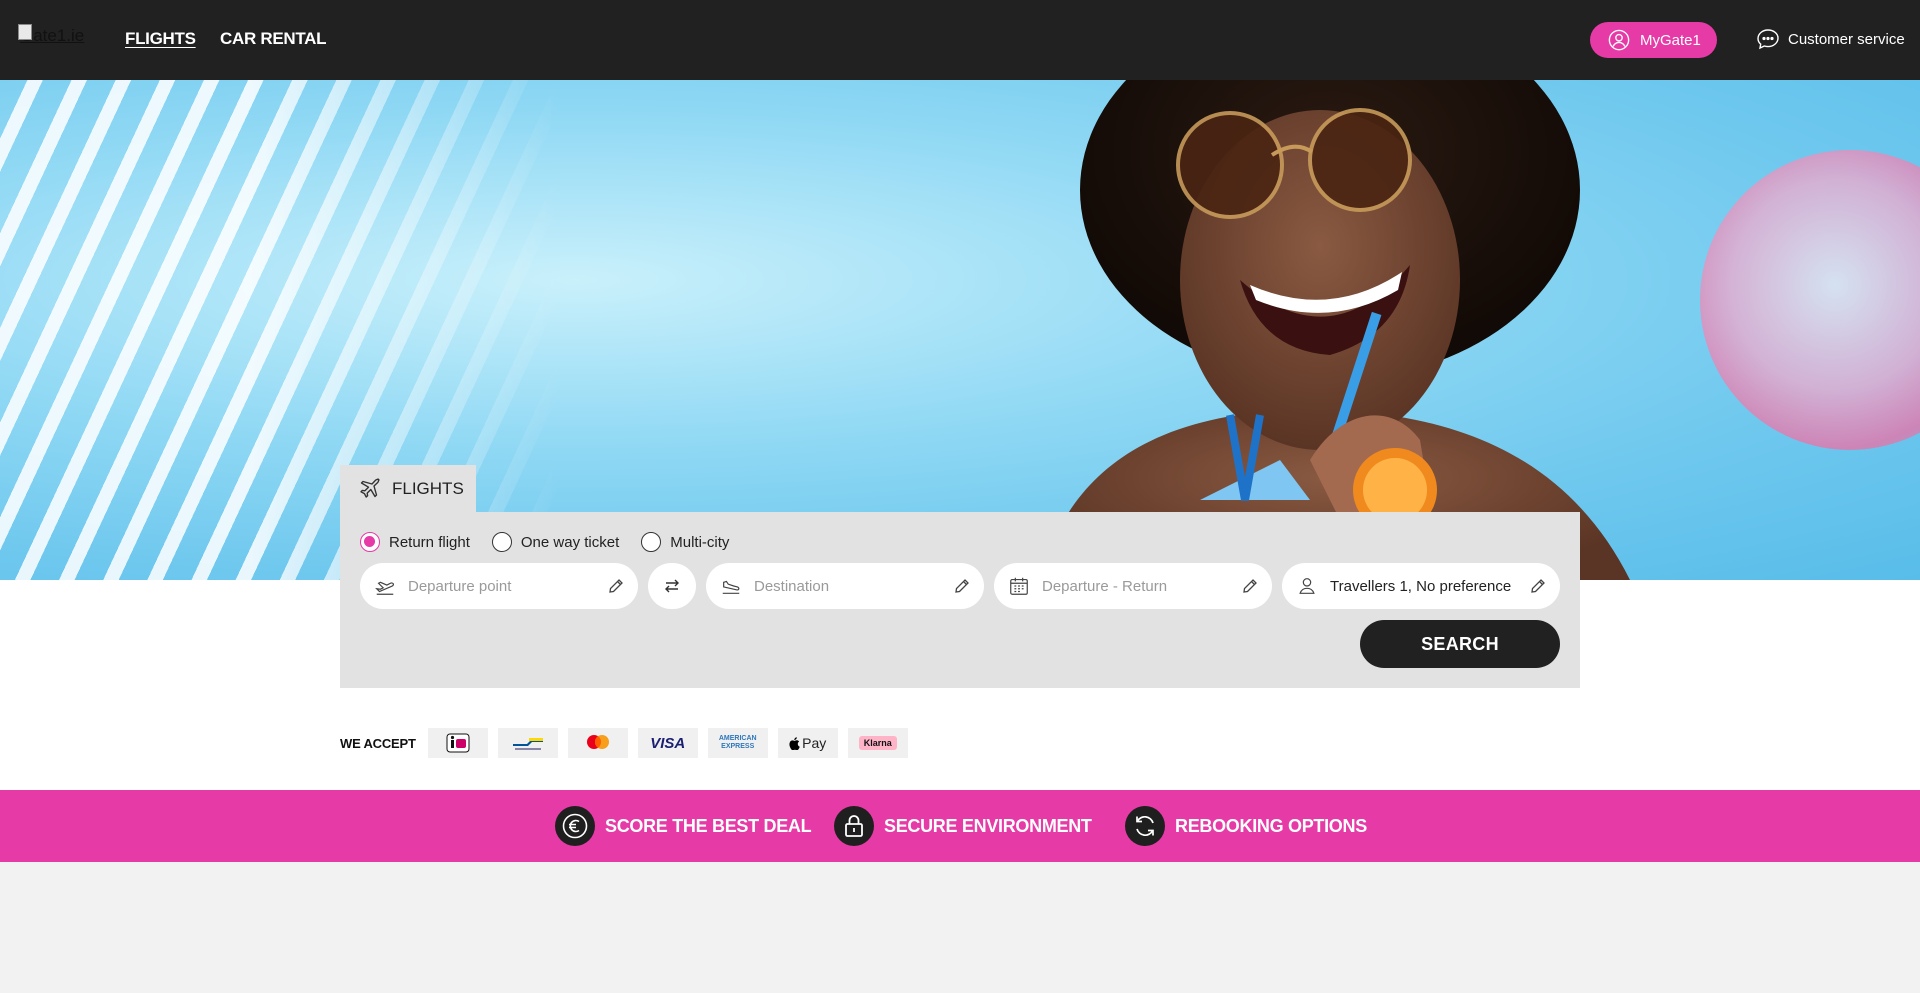  Describe the element at coordinates (1768, 39) in the screenshot. I see `chat-bubble-icon` at that location.